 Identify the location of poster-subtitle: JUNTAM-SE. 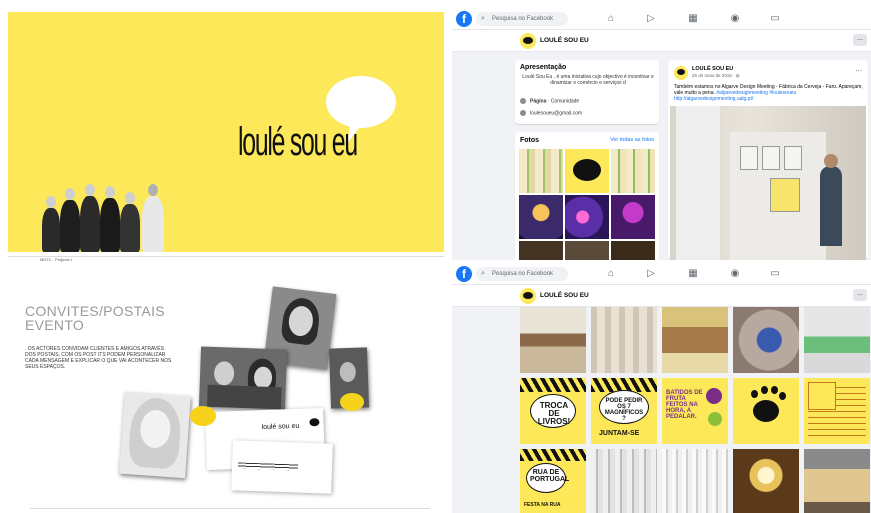
(619, 433).